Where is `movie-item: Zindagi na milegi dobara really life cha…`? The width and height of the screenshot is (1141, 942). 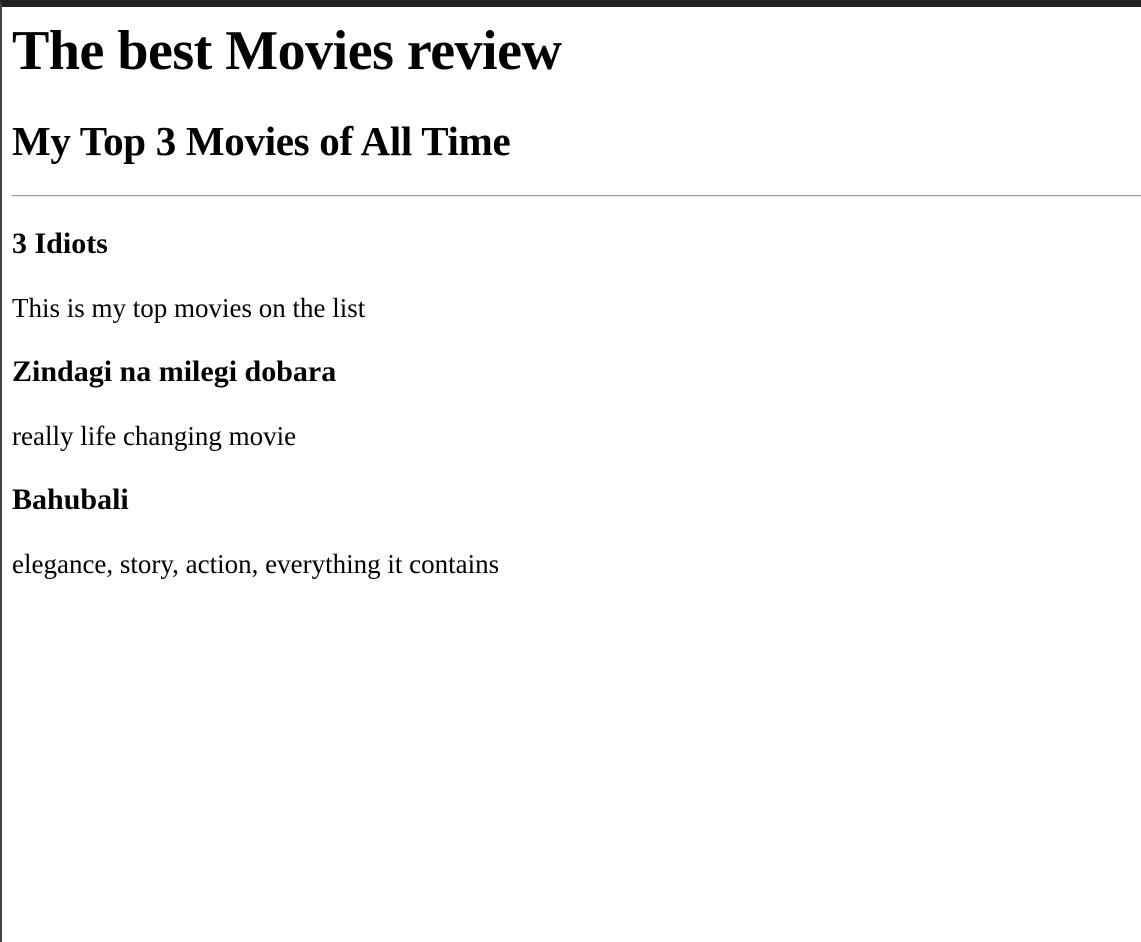
movie-item: Zindagi na milegi dobara really life cha… is located at coordinates (576, 404).